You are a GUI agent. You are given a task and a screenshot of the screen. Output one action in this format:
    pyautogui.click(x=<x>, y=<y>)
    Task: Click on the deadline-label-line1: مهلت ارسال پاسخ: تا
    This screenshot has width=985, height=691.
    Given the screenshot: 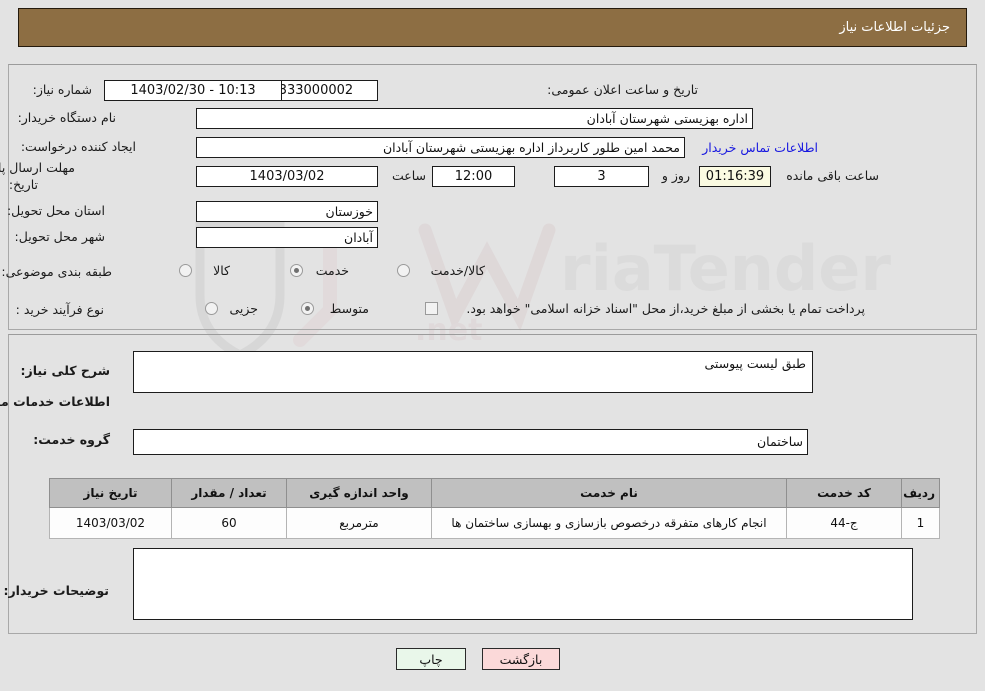 What is the action you would take?
    pyautogui.click(x=37, y=167)
    